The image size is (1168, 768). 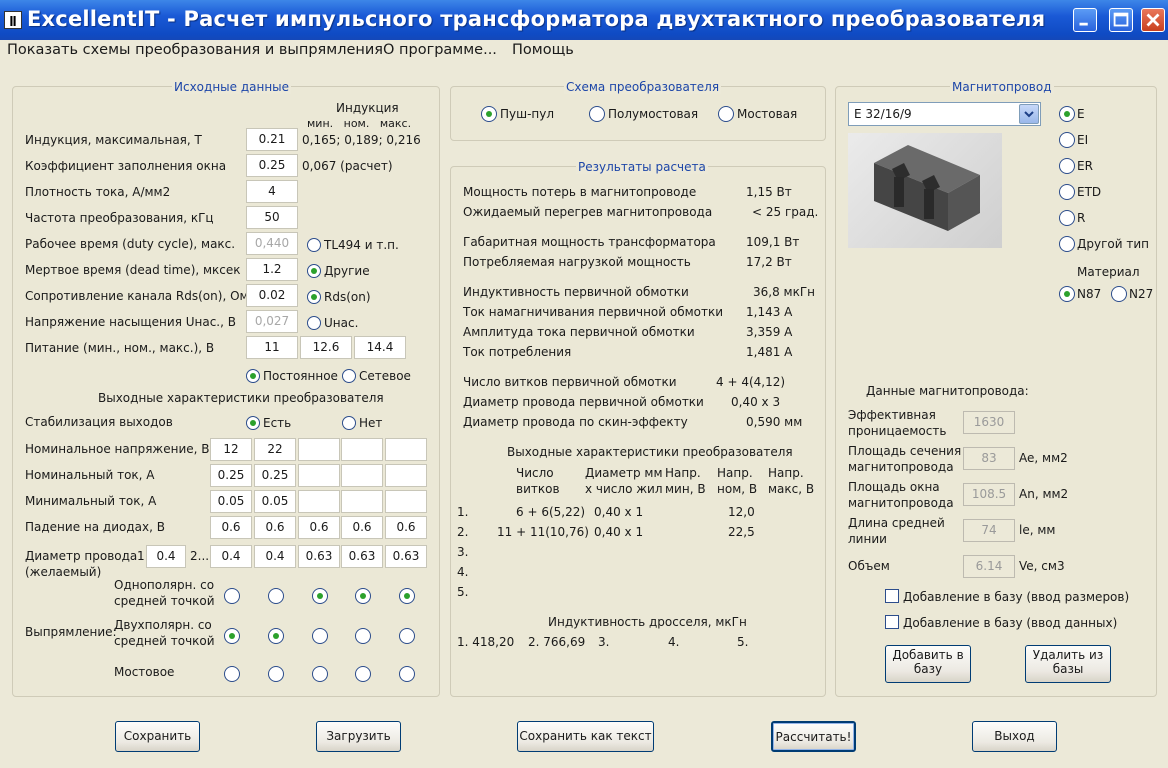 What do you see at coordinates (326, 347) in the screenshot?
I see `supply-voltage-input: 12.6` at bounding box center [326, 347].